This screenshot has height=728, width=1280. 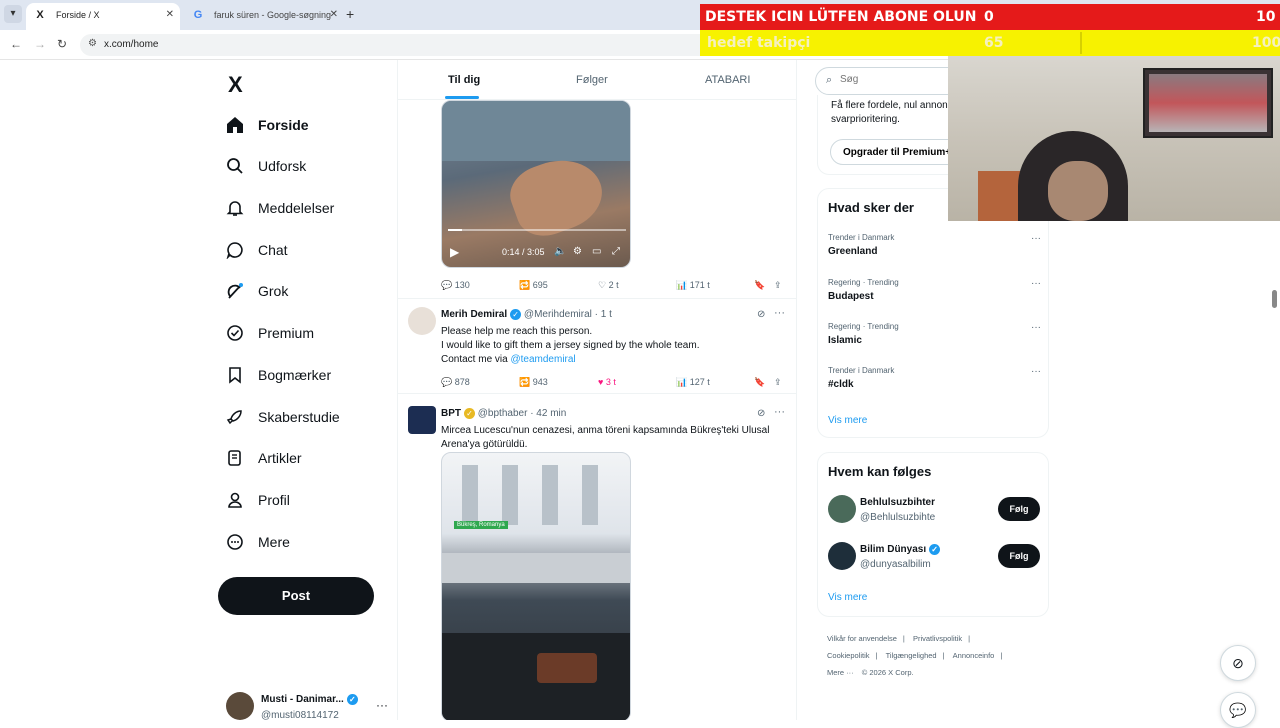 I want to click on tweet-time: · 42 min, so click(x=548, y=413).